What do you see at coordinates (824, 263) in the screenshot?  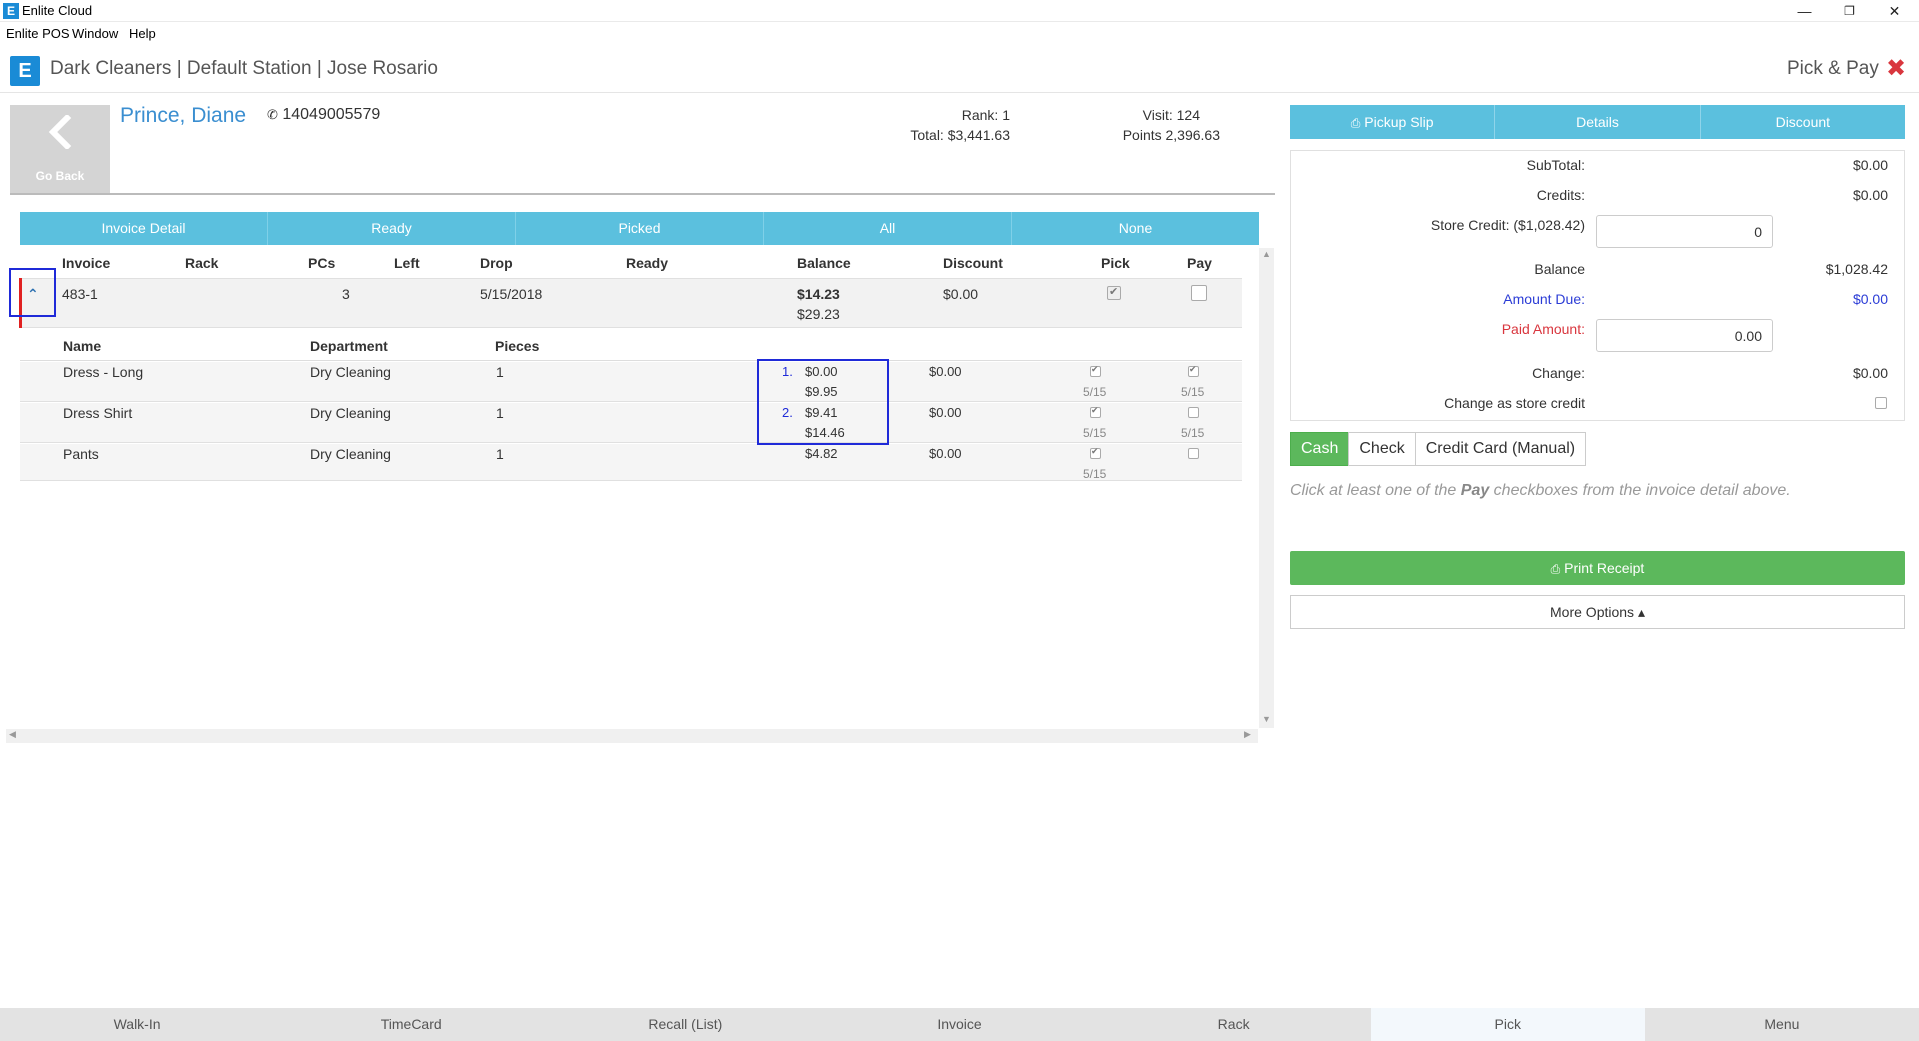 I see `col-balance: Balance` at bounding box center [824, 263].